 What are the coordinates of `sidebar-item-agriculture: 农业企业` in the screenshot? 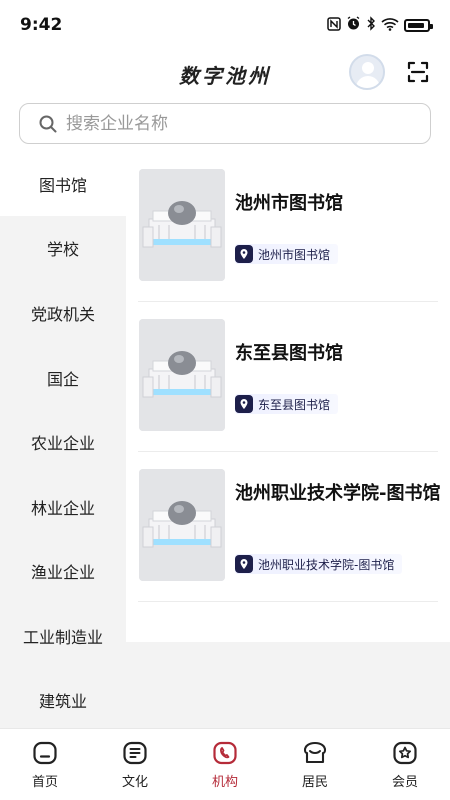 It's located at (63, 442).